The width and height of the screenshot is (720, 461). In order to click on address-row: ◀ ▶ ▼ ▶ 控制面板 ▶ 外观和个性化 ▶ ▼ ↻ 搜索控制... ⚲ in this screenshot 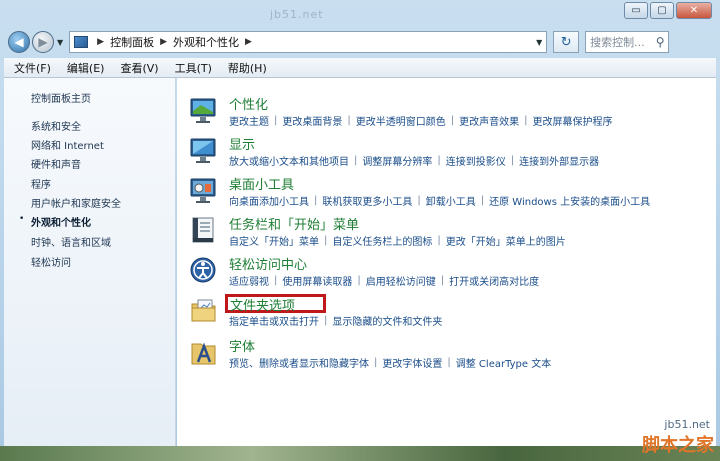, I will do `click(360, 42)`.